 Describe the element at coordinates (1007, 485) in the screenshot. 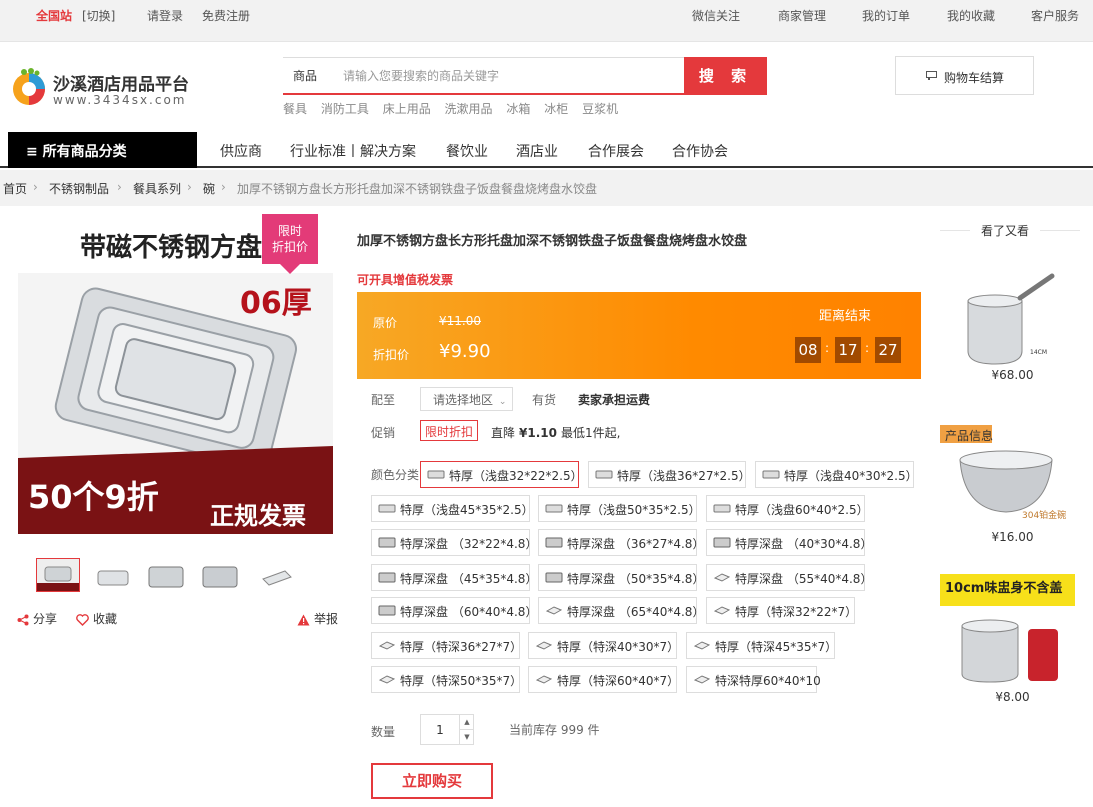

I see `also-viewed-item: 产品信息 304铂金碗 ¥16.00` at that location.